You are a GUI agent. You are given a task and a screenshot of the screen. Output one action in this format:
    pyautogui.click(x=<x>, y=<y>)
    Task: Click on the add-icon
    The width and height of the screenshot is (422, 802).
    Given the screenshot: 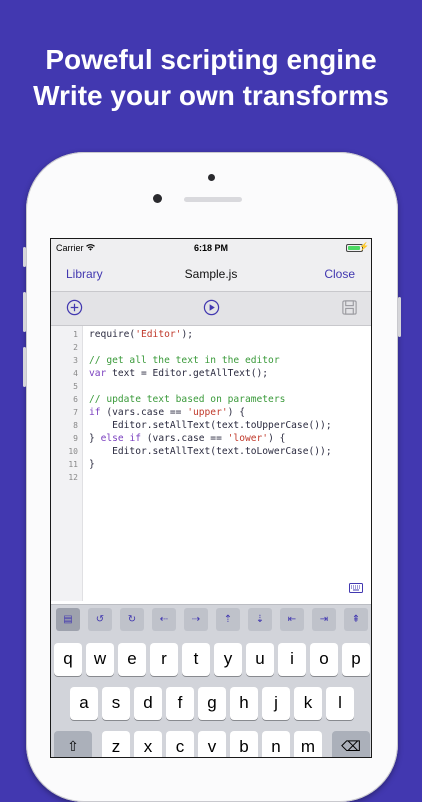 What is the action you would take?
    pyautogui.click(x=74, y=307)
    